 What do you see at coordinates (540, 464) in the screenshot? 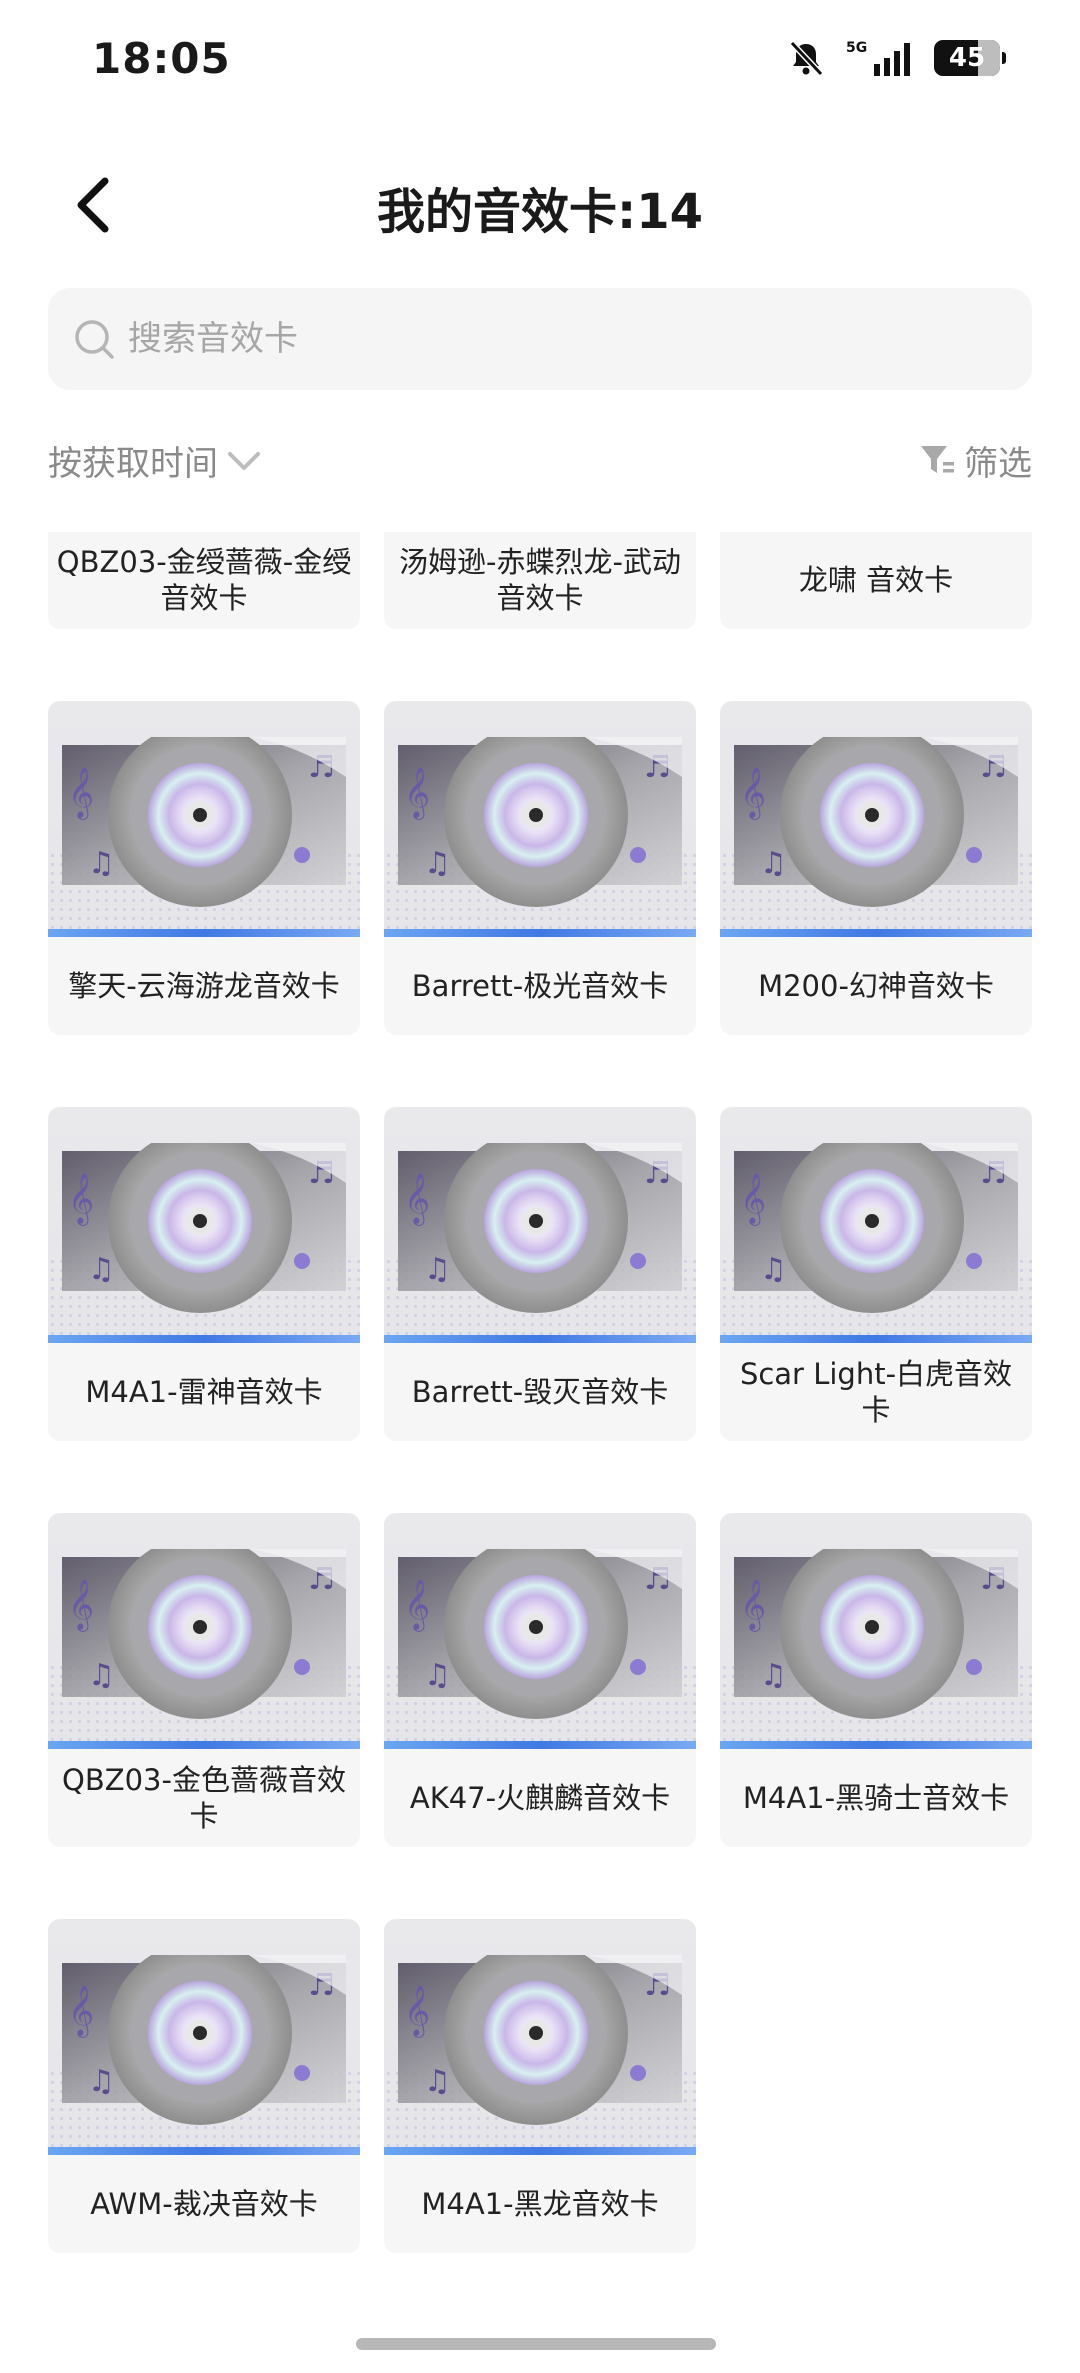
I see `sort-filter-bar: 按获取时间 筛选` at bounding box center [540, 464].